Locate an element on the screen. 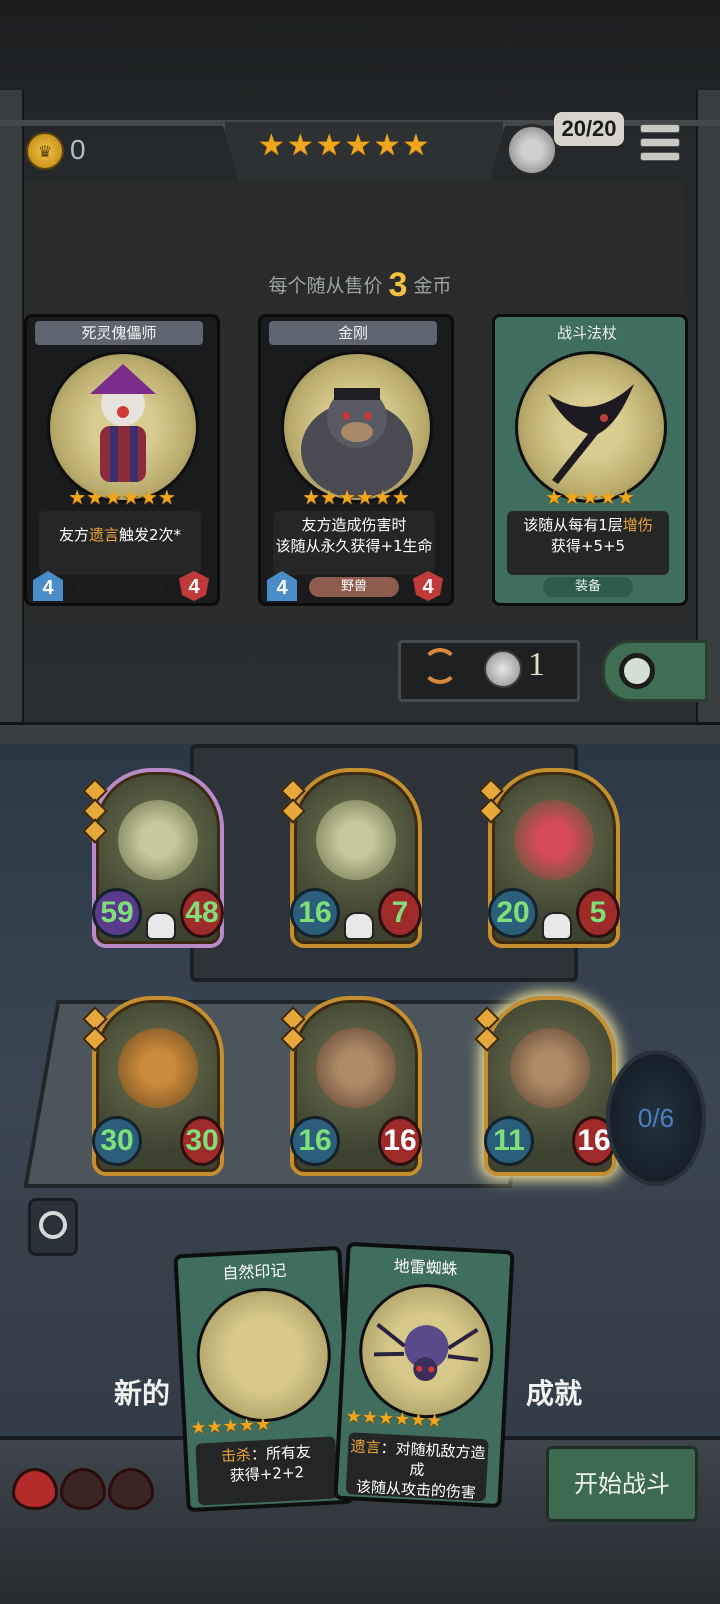 This screenshot has width=720, height=1604. card-description: 友方遗言触发2次* is located at coordinates (120, 543).